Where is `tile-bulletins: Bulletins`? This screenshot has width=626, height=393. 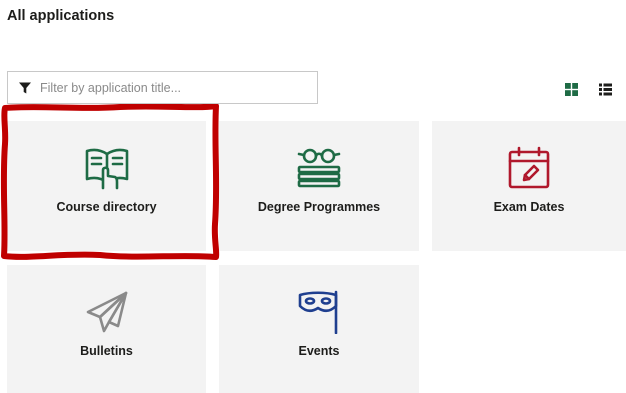
tile-bulletins: Bulletins is located at coordinates (106, 329).